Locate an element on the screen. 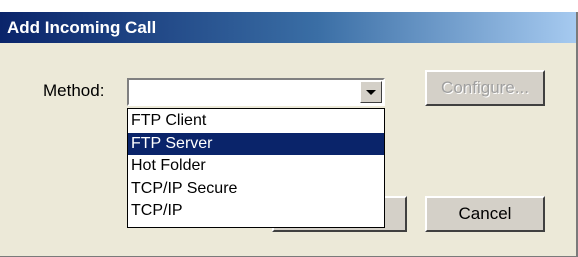  method-option-hot-folder: Hot Folder is located at coordinates (256, 166).